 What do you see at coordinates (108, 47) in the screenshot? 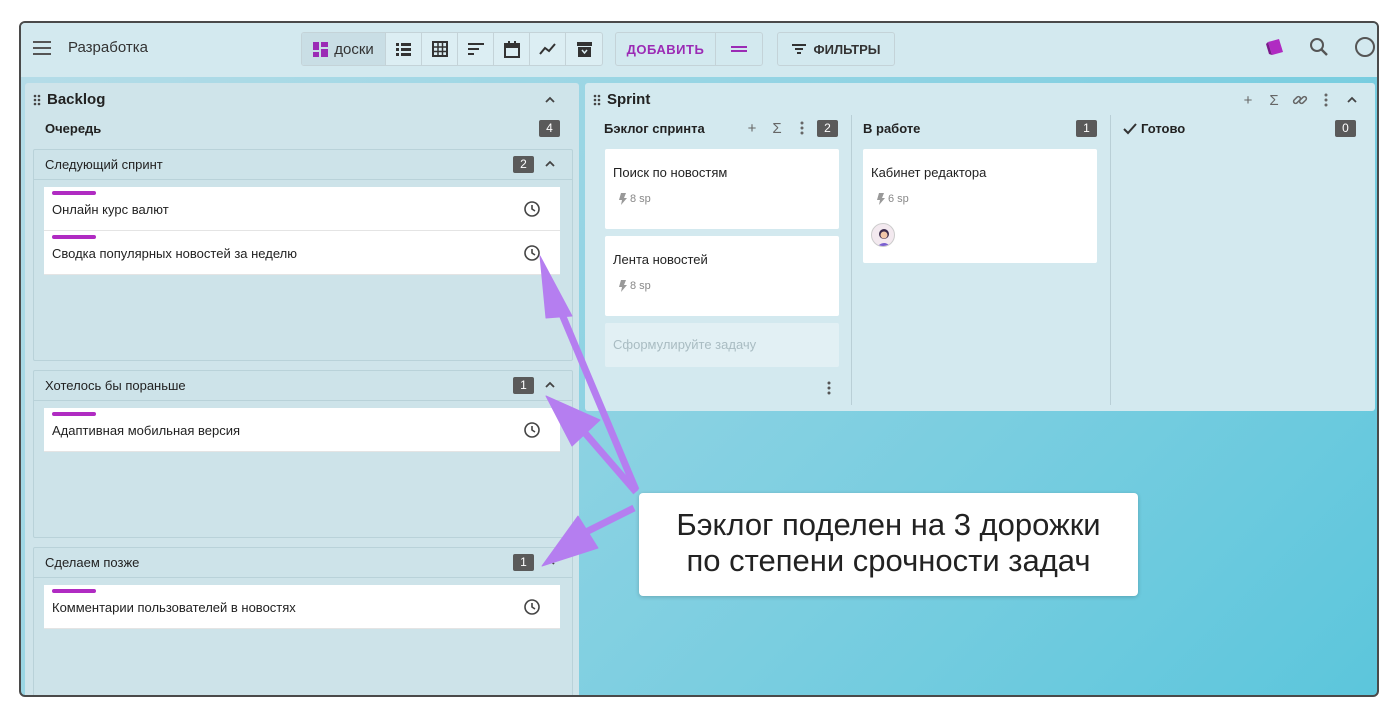
I see `board-title: Разработка` at bounding box center [108, 47].